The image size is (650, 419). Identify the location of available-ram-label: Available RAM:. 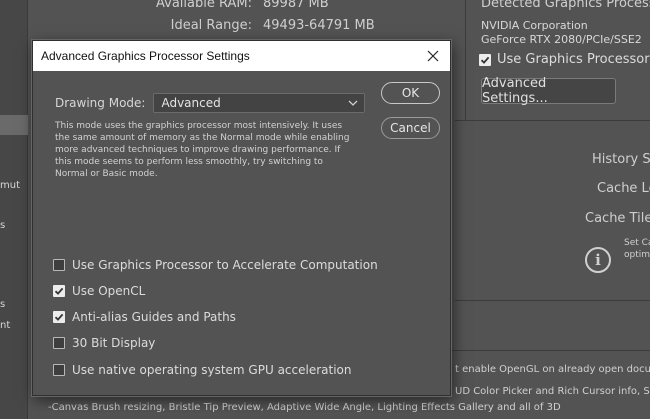
(204, 5).